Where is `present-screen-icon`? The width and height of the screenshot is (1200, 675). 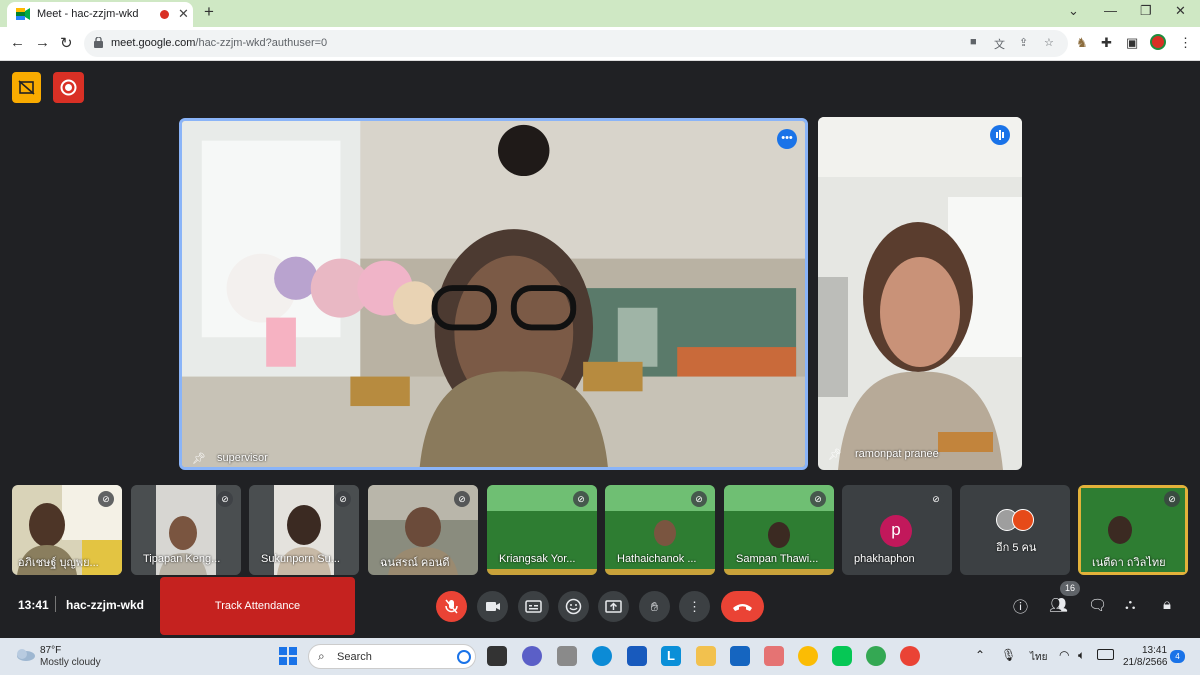
present-screen-icon is located at coordinates (613, 606).